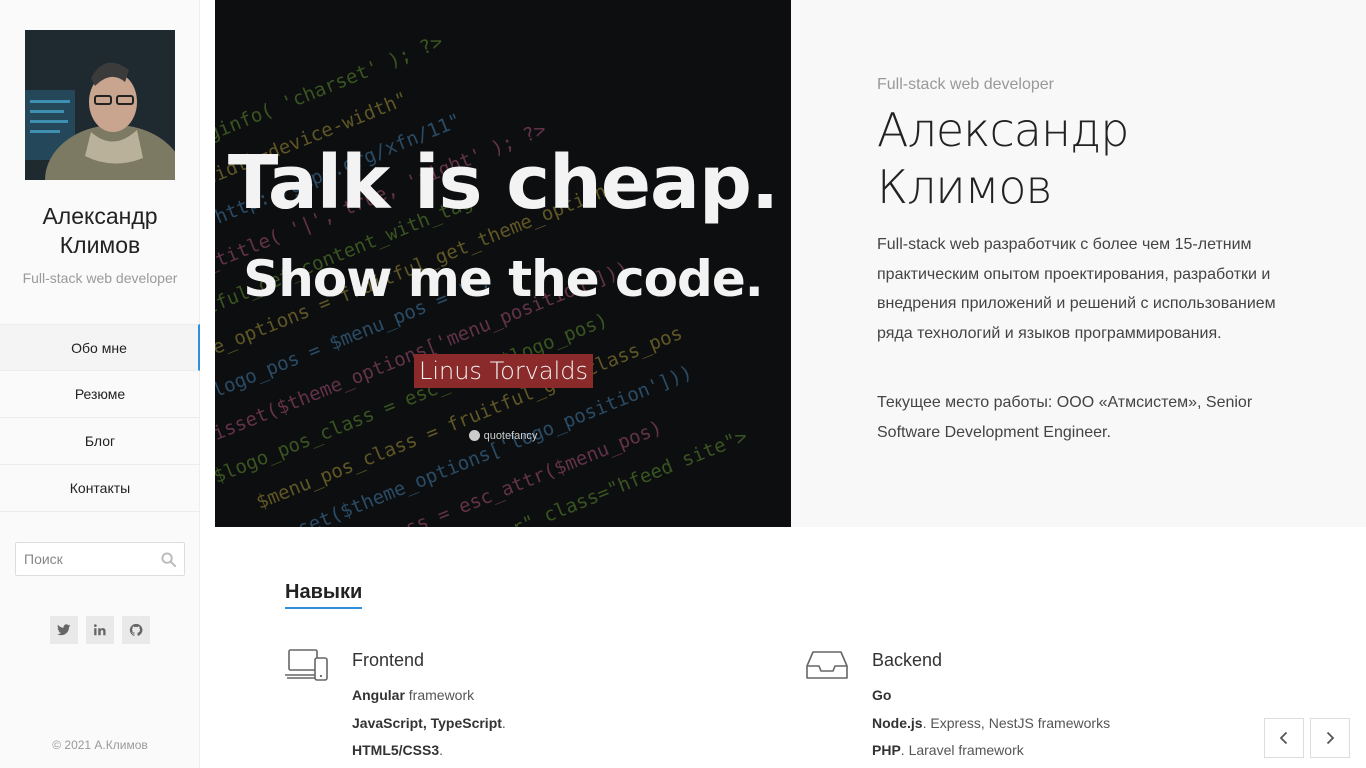  I want to click on sidebar-nav: Обо мне Резюме Блог Контакты, so click(100, 418).